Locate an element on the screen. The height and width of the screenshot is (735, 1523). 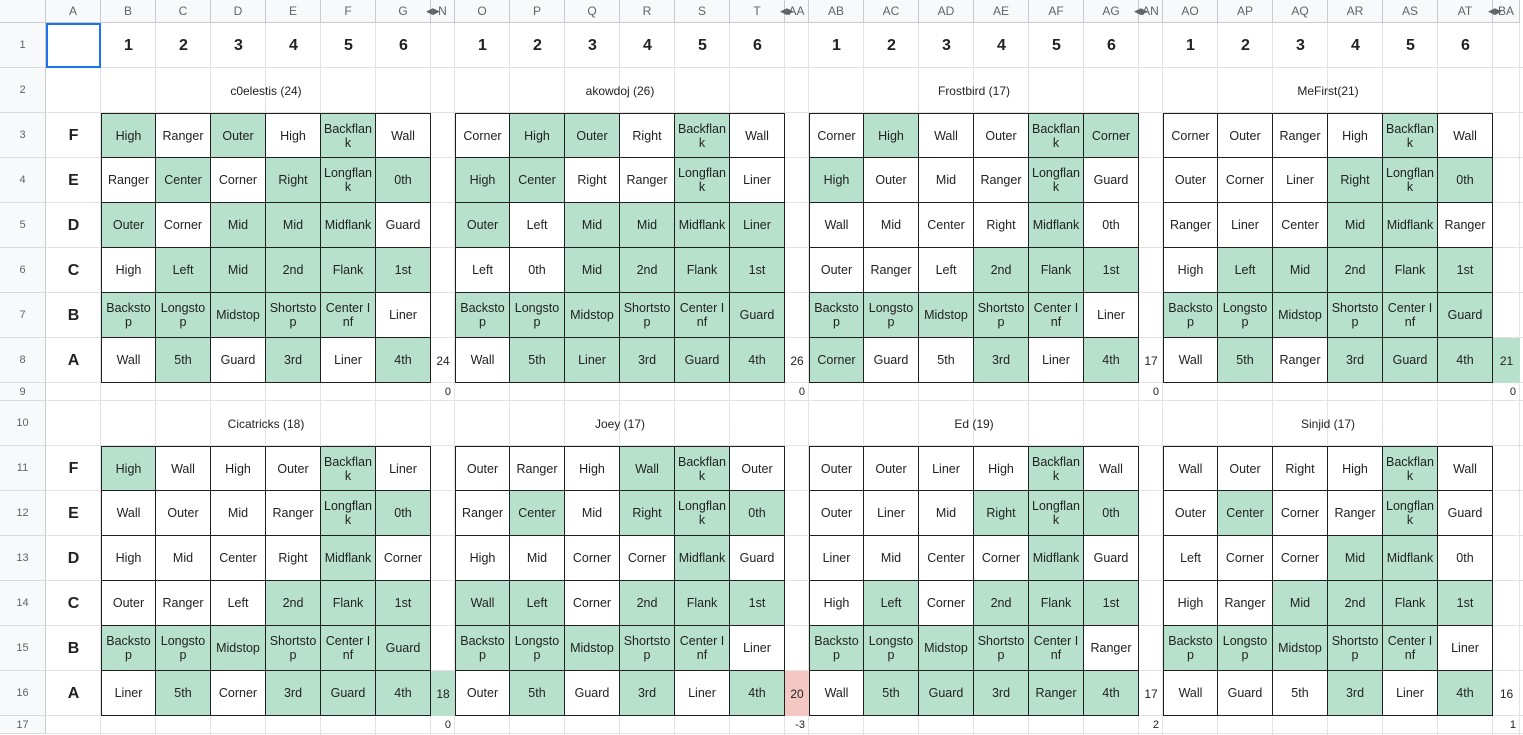
column-header: AG is located at coordinates (1111, 11).